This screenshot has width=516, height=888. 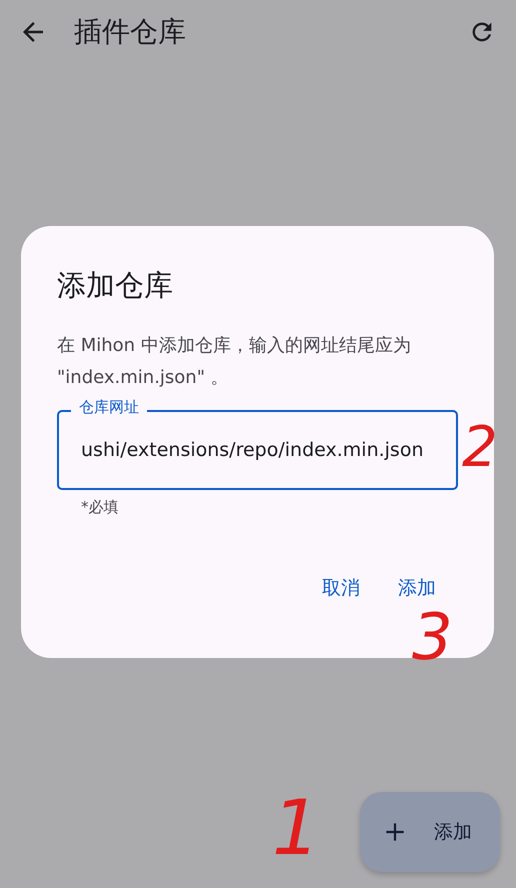 What do you see at coordinates (341, 588) in the screenshot?
I see `cancel-button: 取消` at bounding box center [341, 588].